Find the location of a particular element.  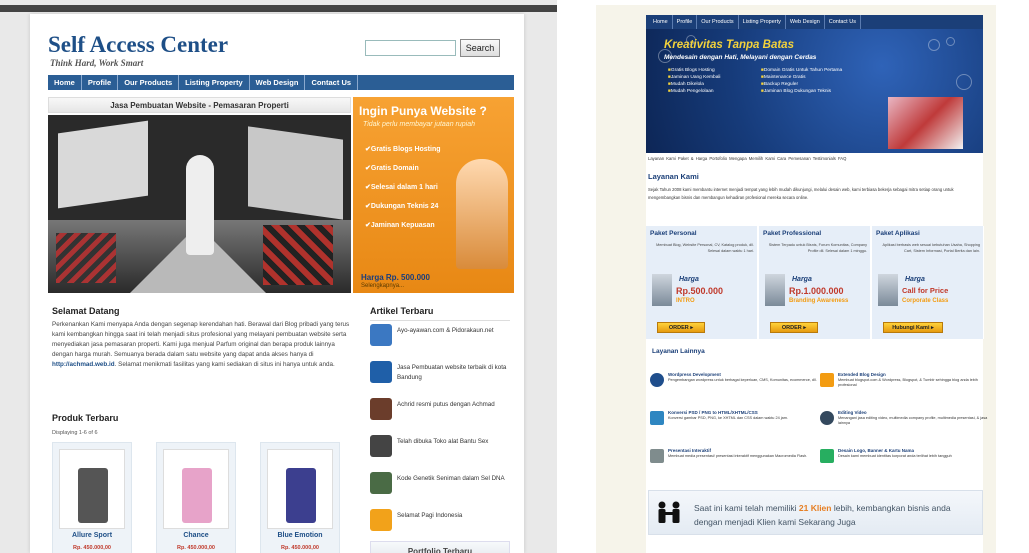

package-title: Paket Personal is located at coordinates (673, 233).